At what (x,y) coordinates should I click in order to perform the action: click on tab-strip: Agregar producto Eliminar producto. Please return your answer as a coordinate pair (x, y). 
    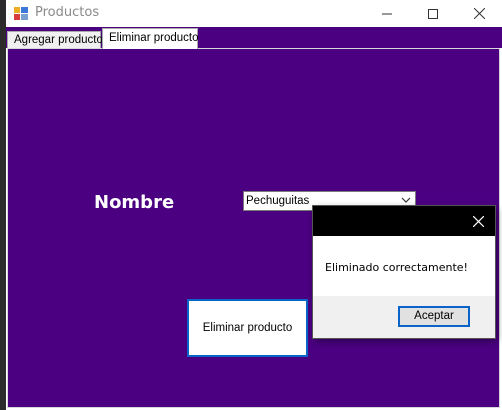
    Looking at the image, I should click on (254, 38).